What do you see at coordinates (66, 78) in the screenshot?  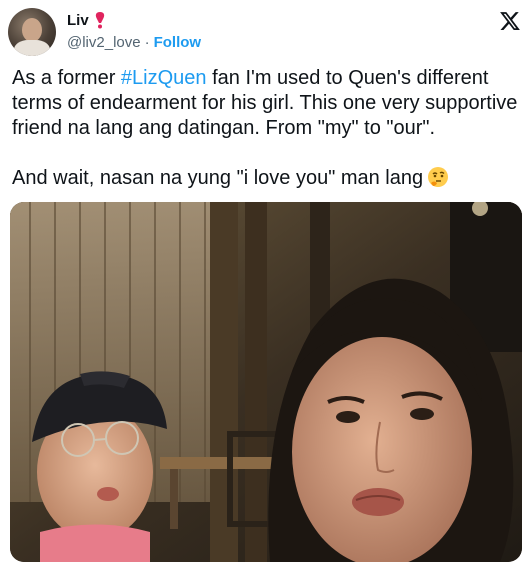 I see `tweet-line1-prefix: As a former` at bounding box center [66, 78].